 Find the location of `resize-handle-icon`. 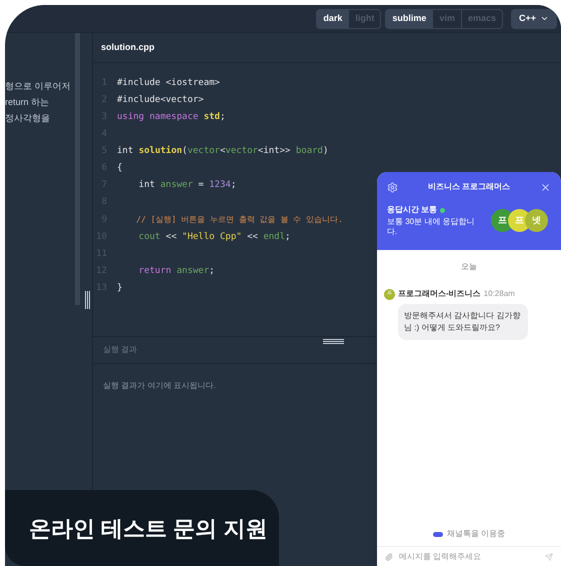

resize-handle-icon is located at coordinates (88, 300).